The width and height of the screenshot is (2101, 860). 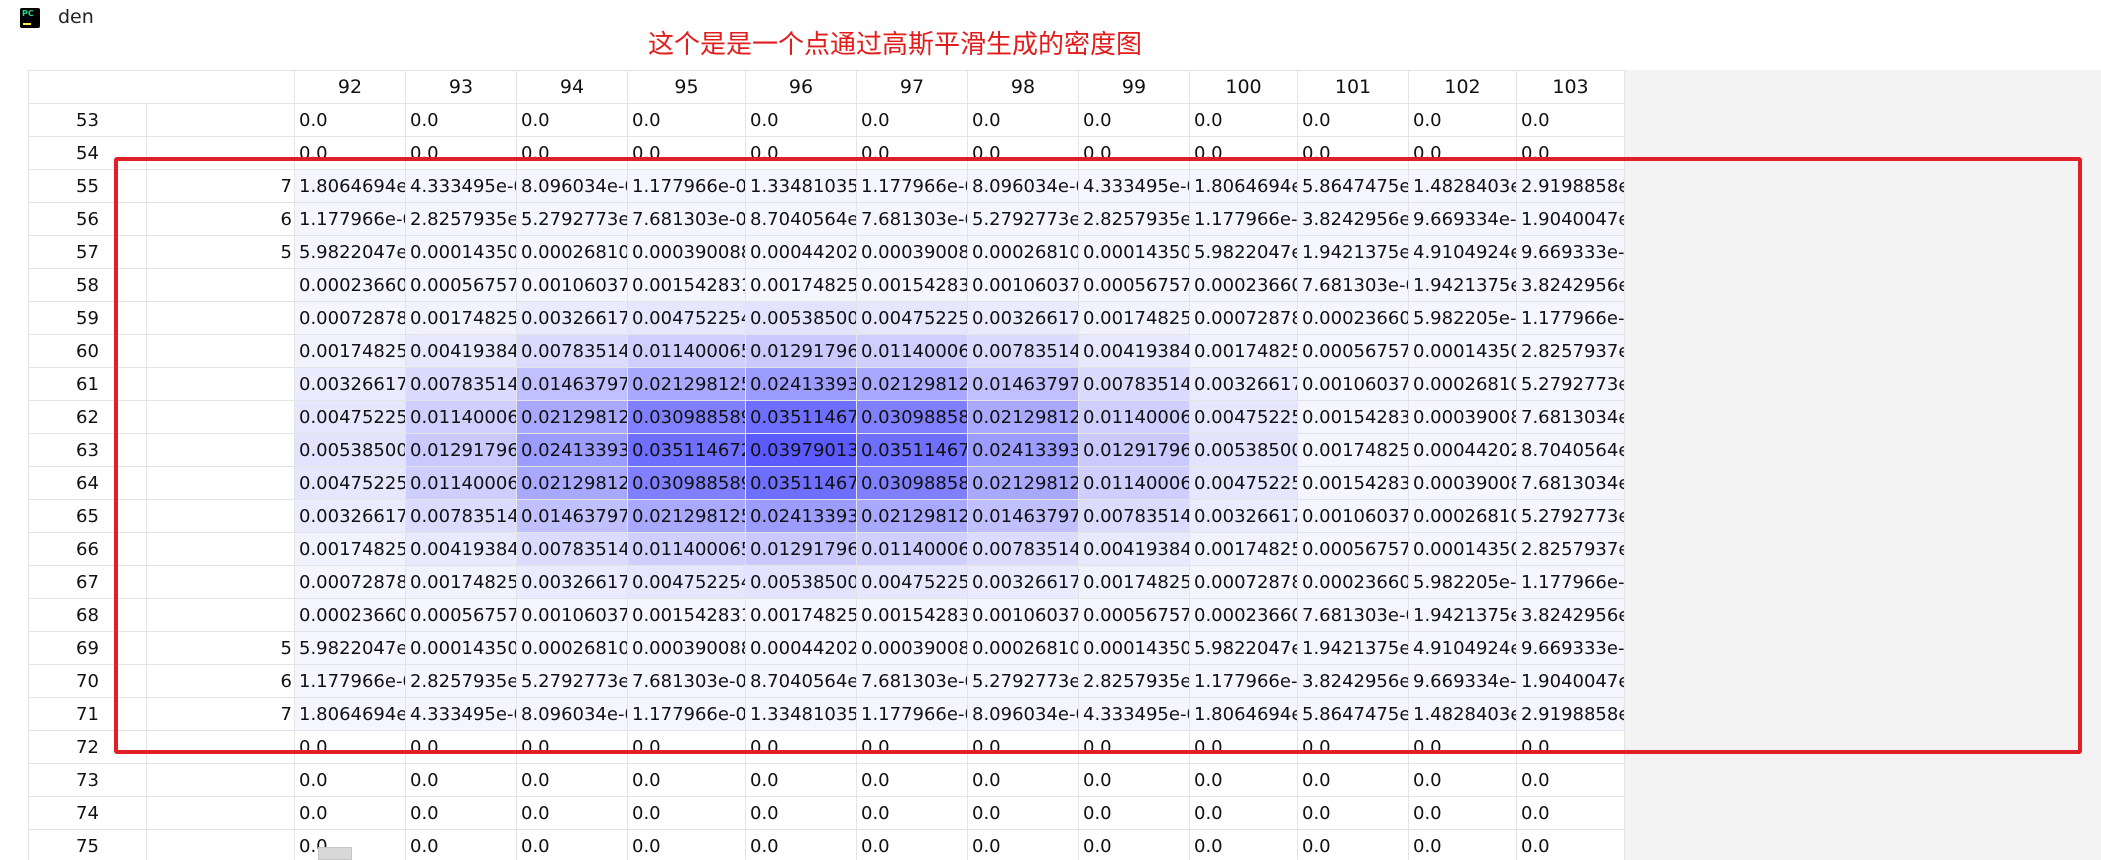 What do you see at coordinates (87, 747) in the screenshot?
I see `row-index: 72` at bounding box center [87, 747].